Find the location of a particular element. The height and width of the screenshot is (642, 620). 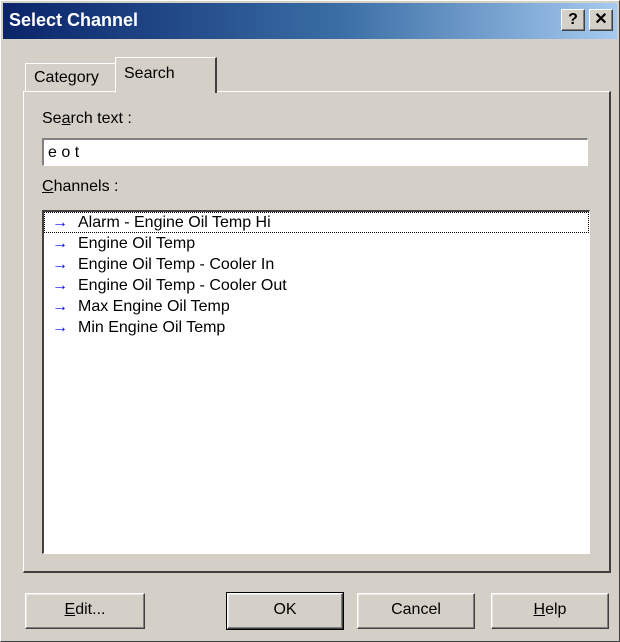

channels-label: Channels : is located at coordinates (80, 186).